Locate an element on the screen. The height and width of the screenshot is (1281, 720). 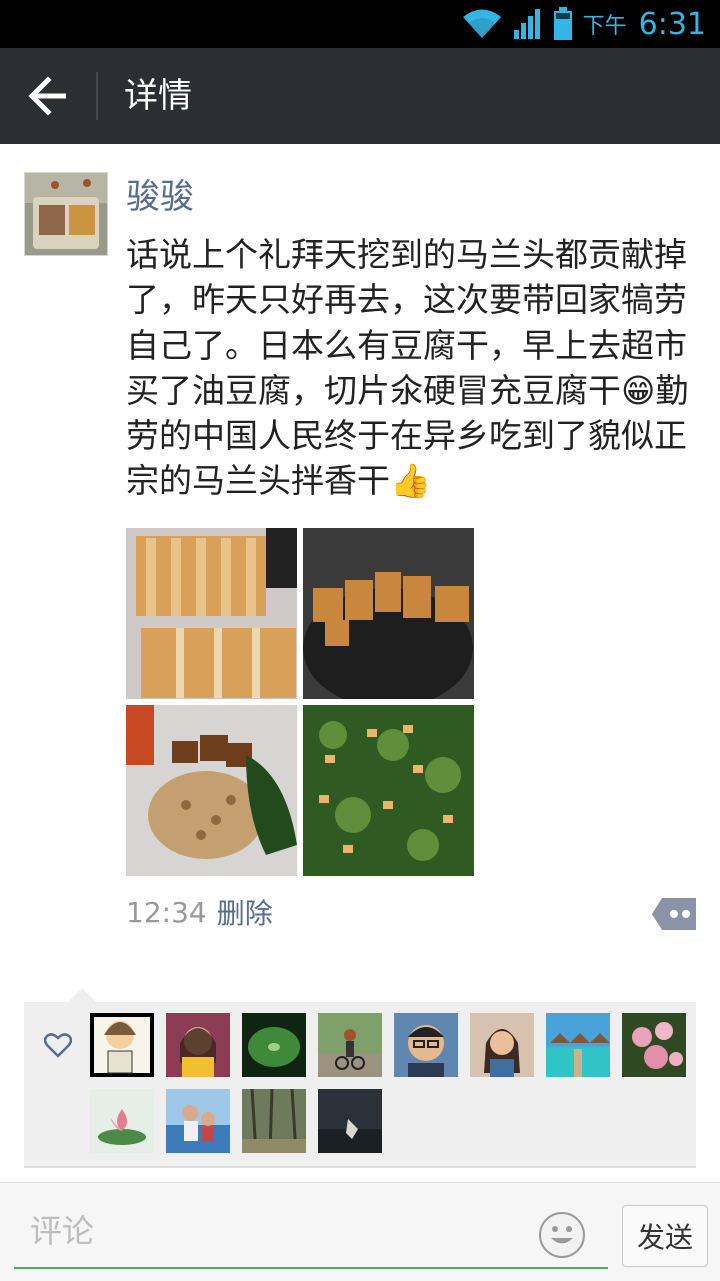
avatar-lotus-flower is located at coordinates (122, 1121).